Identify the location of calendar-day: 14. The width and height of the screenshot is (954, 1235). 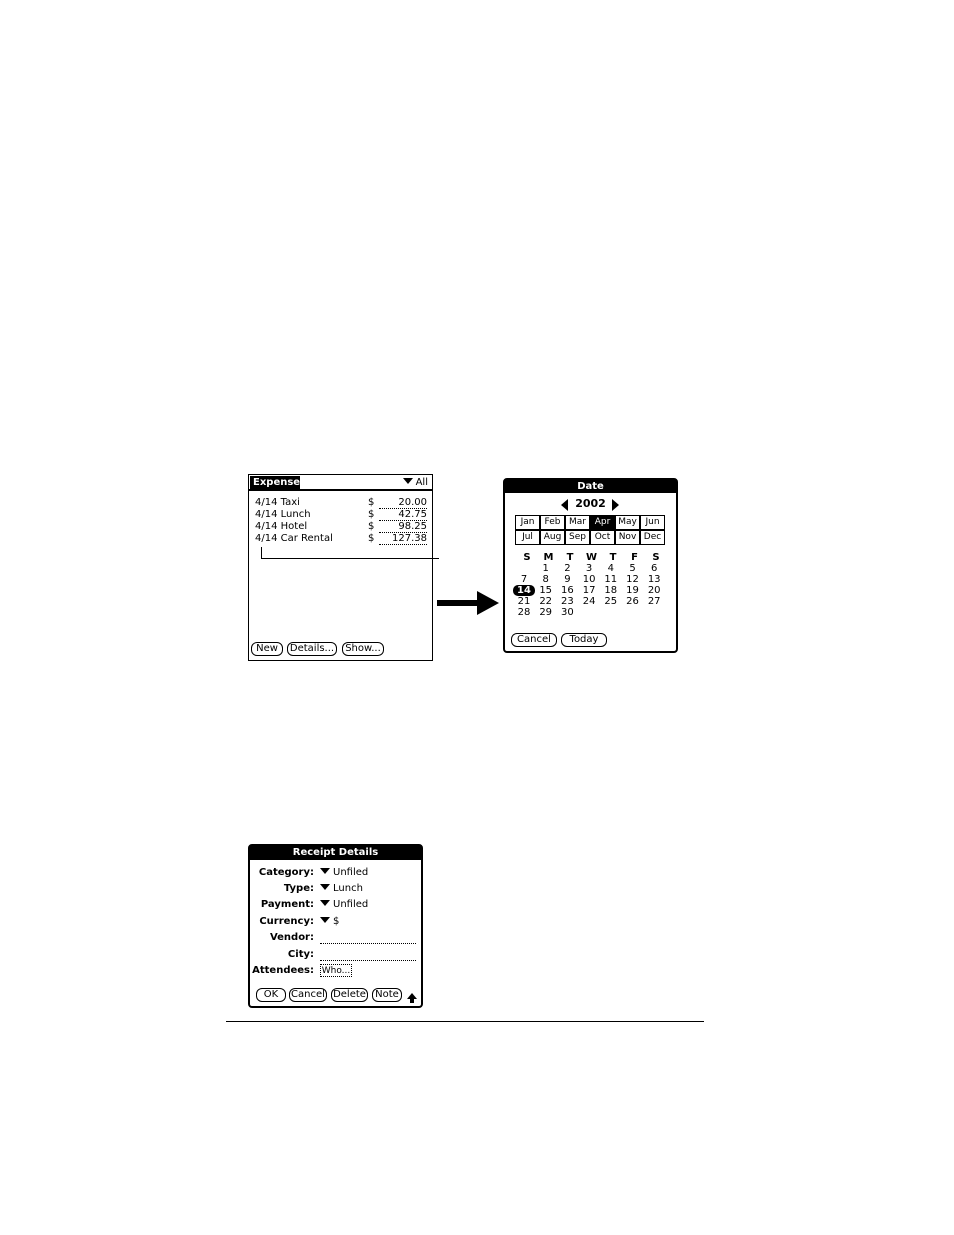
(524, 590).